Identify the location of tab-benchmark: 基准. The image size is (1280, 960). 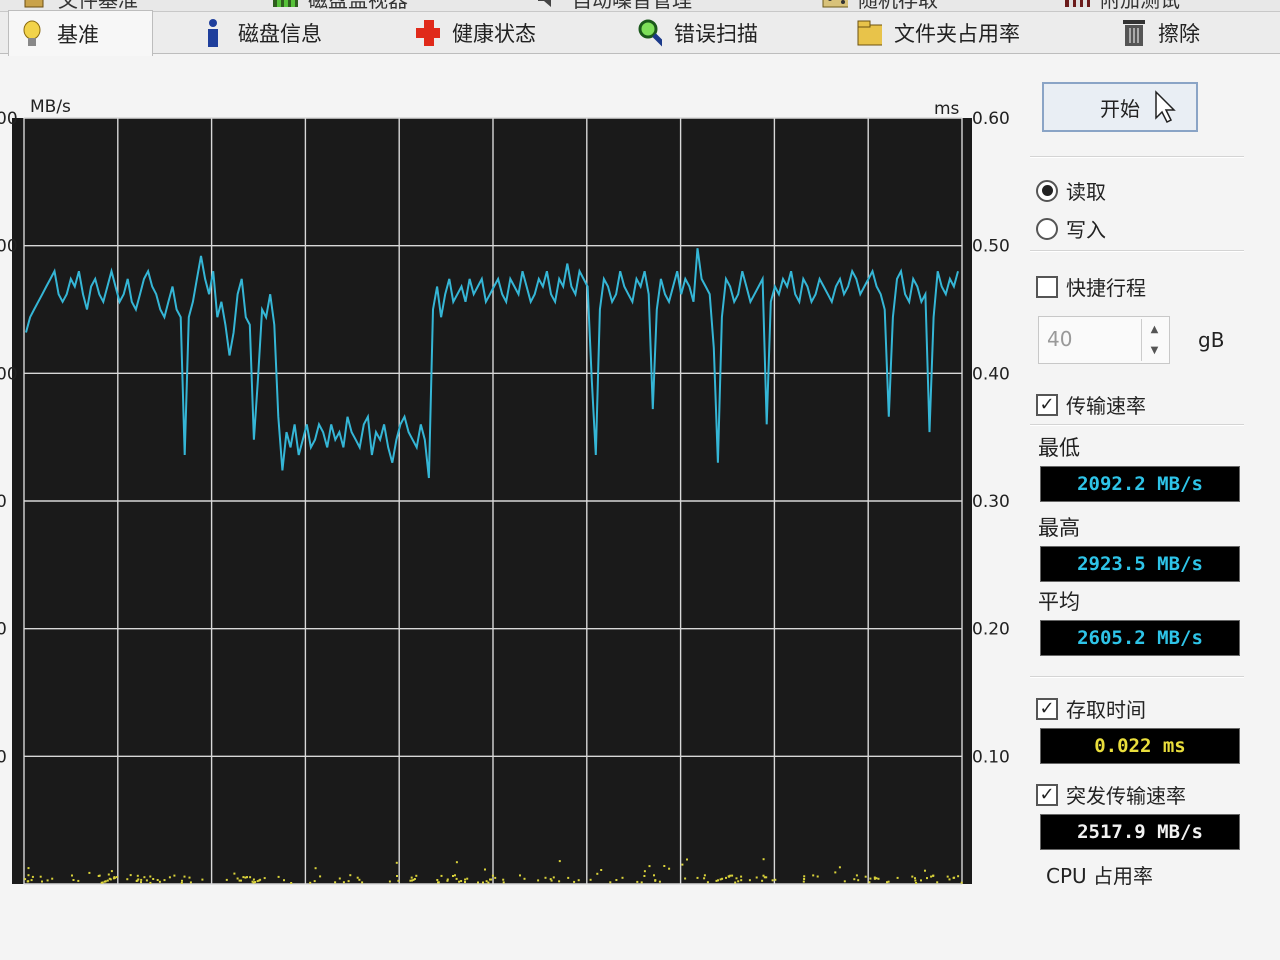
(80, 33).